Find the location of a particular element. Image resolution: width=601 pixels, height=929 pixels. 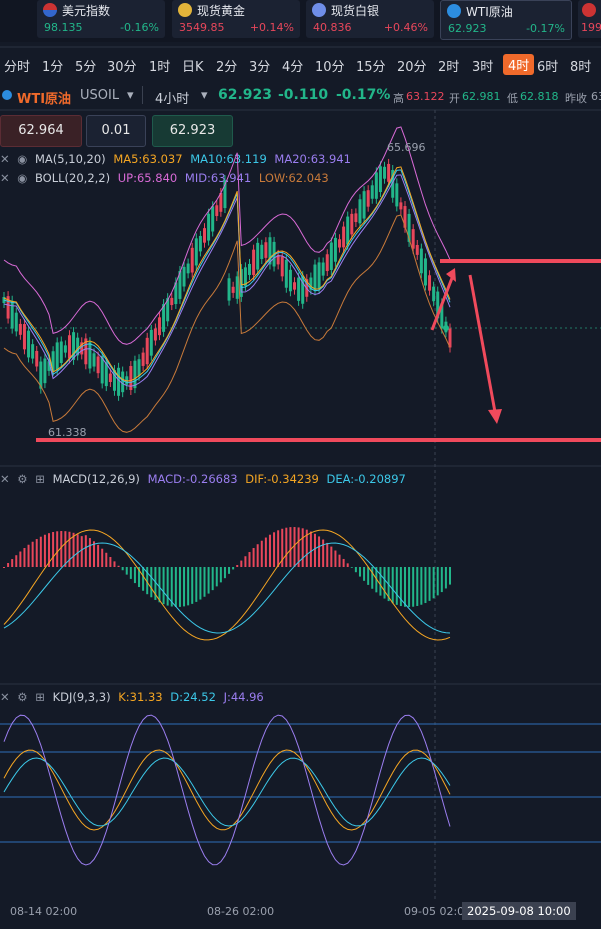

low-mark-label: 61.338 is located at coordinates (67, 432).